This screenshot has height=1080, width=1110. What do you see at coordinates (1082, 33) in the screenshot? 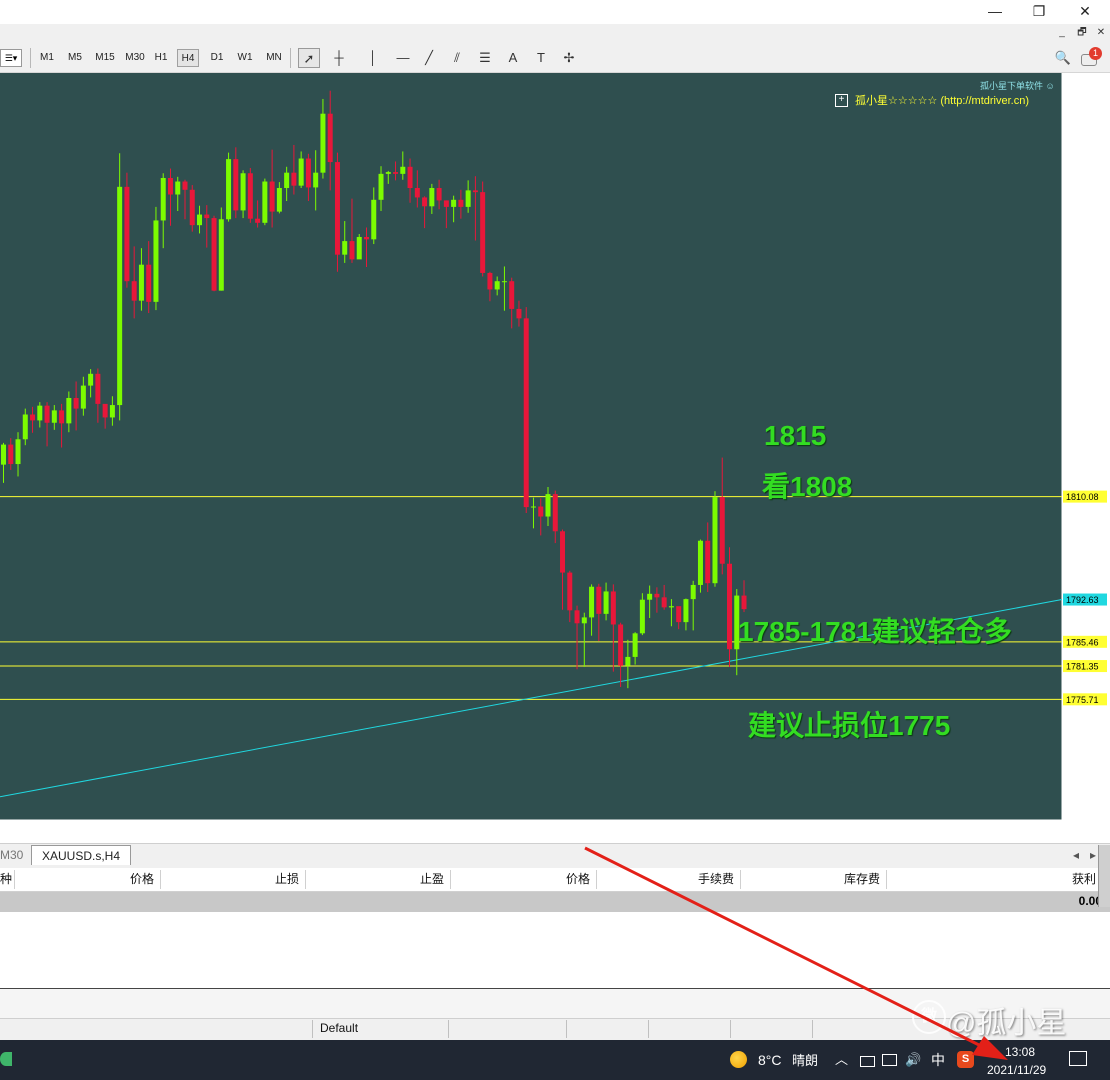
I see `mdi-restore-button: 🗗` at bounding box center [1082, 33].